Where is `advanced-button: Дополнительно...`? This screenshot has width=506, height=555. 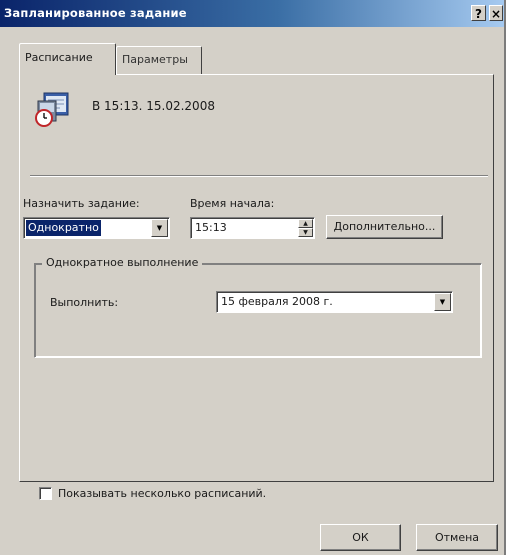 advanced-button: Дополнительно... is located at coordinates (384, 227).